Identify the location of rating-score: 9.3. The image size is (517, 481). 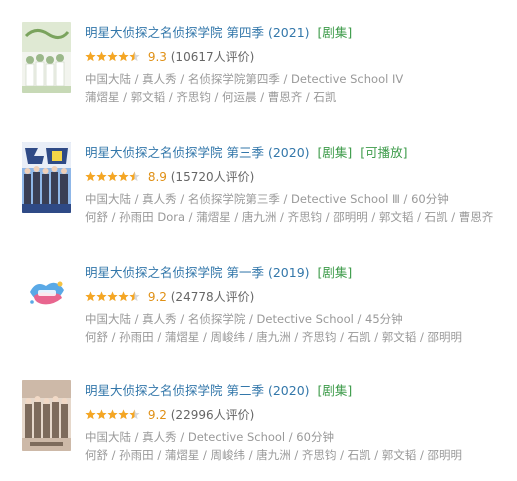
(157, 57).